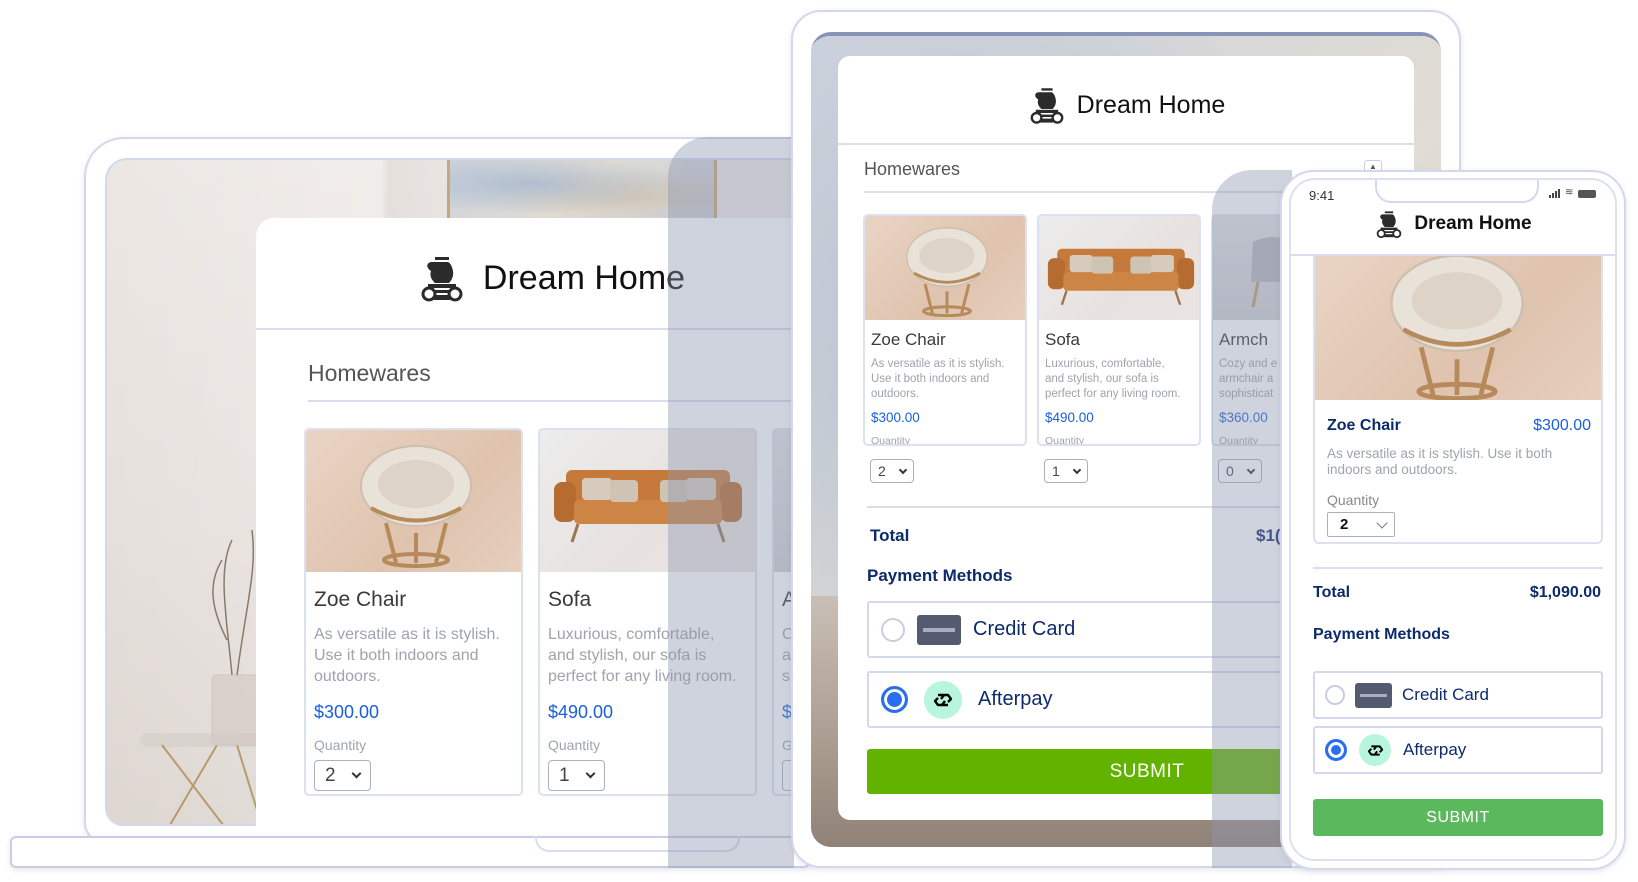  Describe the element at coordinates (1554, 193) in the screenshot. I see `signal-icon` at that location.